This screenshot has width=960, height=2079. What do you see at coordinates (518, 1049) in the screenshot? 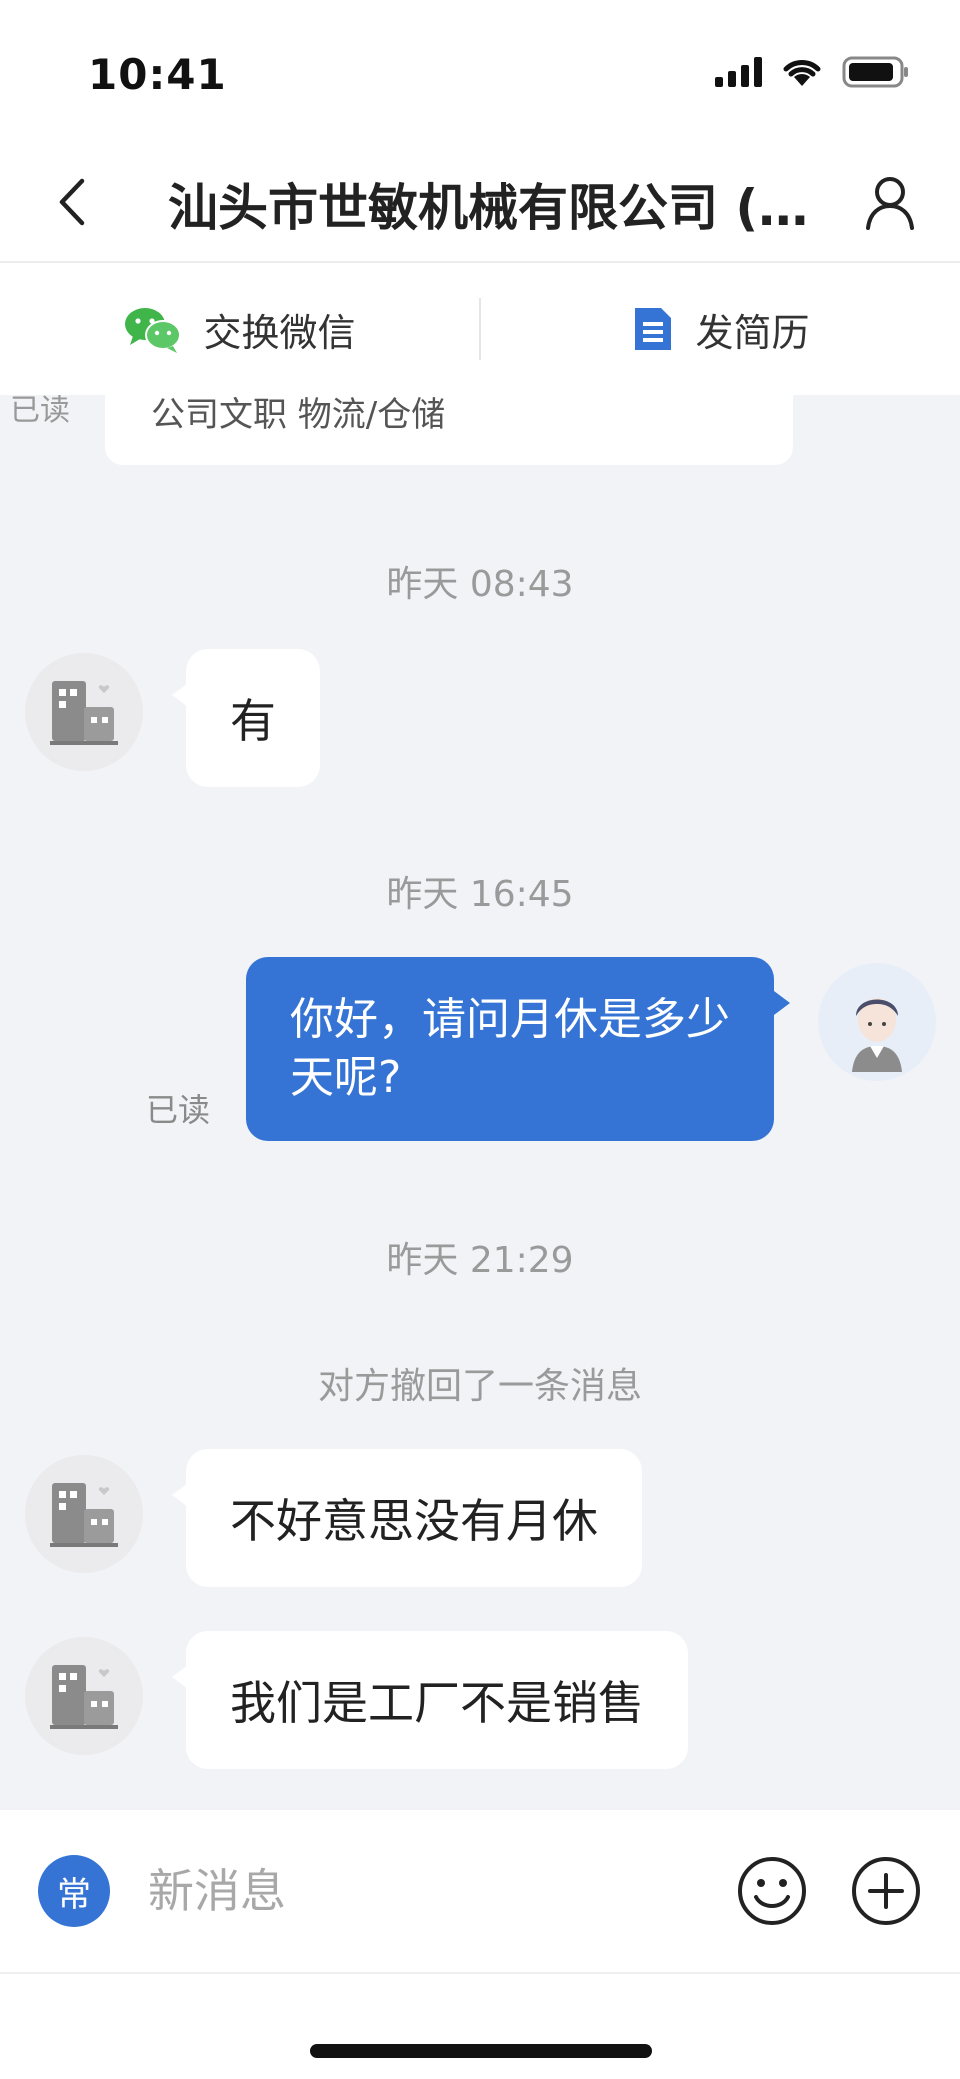
I see `message-bubble-sent: 你好，请问月休是多少天呢?` at bounding box center [518, 1049].